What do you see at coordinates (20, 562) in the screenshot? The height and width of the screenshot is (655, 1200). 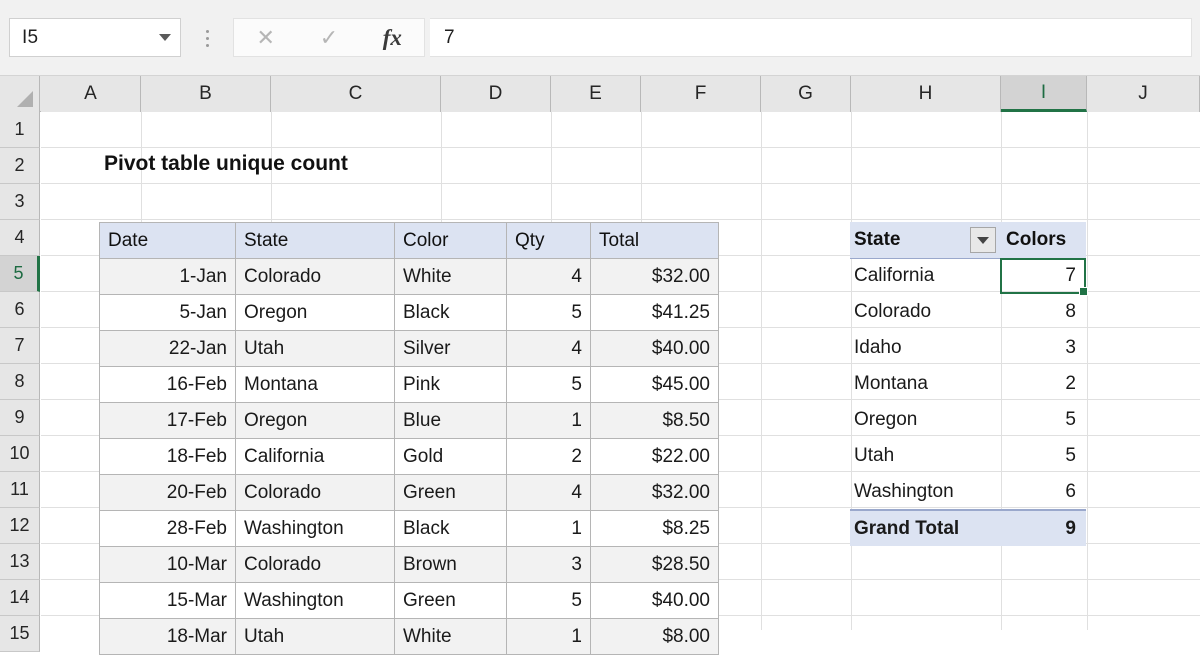 I see `row-header-13: 13` at bounding box center [20, 562].